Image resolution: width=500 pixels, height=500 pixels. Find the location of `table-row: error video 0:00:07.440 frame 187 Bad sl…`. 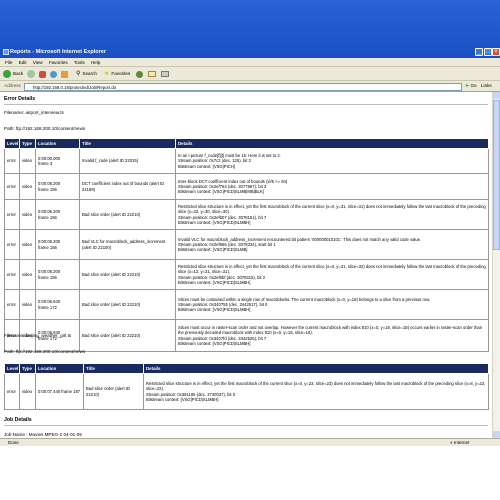

table-row: error video 0:00:07.440 frame 187 Bad sl… is located at coordinates (246, 391).